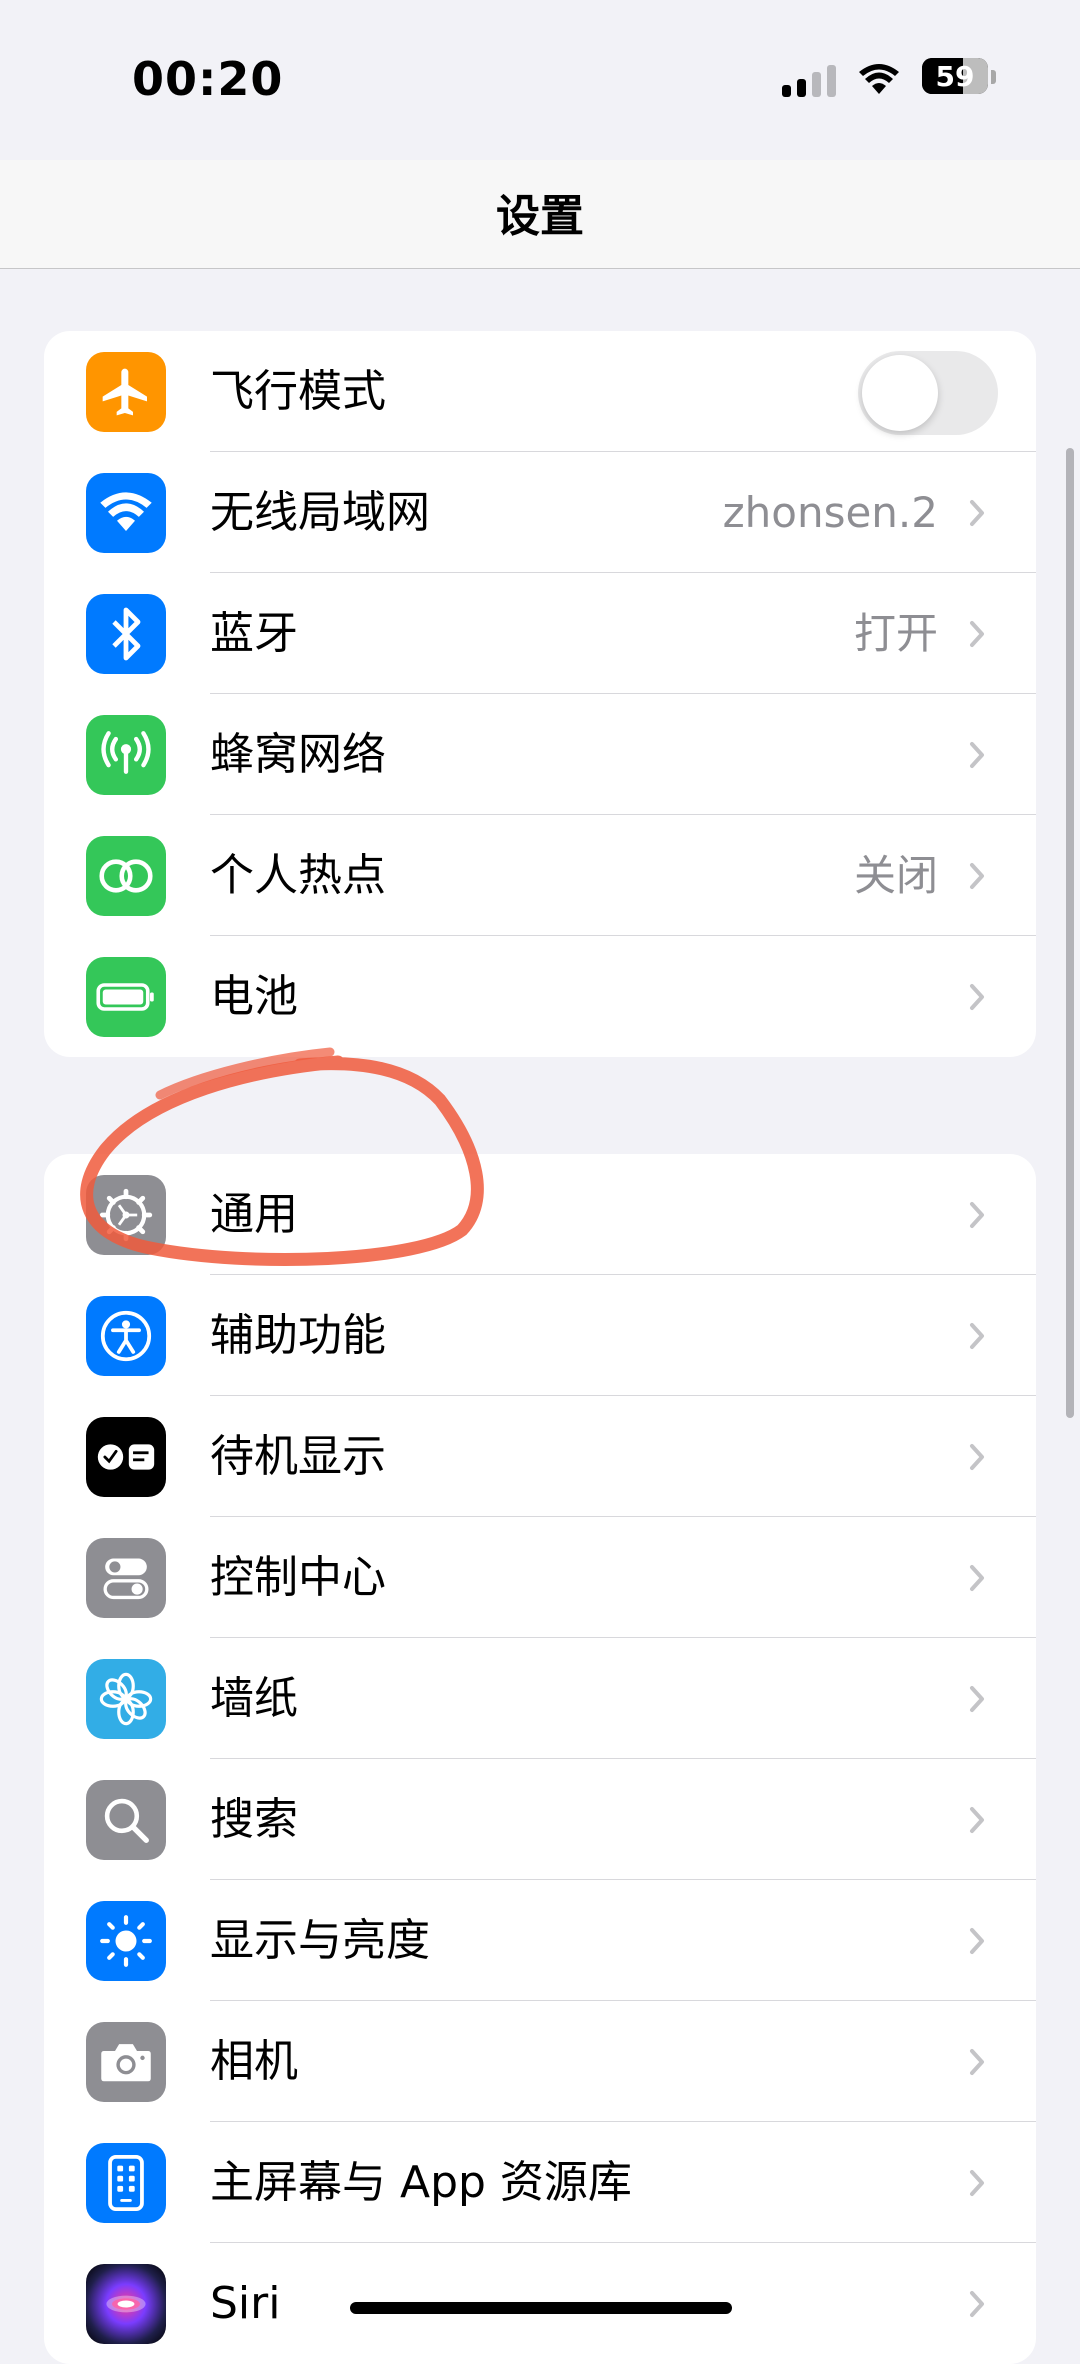 Image resolution: width=1080 pixels, height=2364 pixels. I want to click on cellular-signal-icon, so click(809, 80).